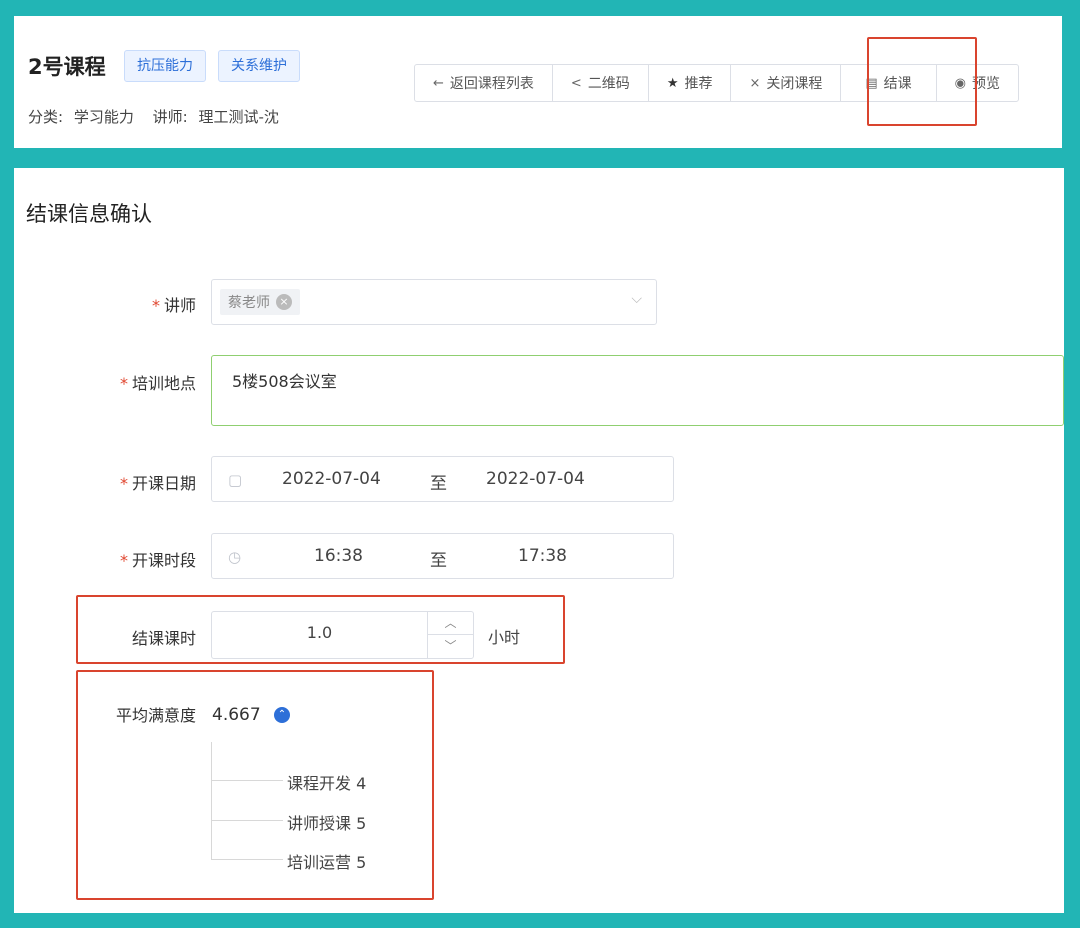 This screenshot has height=928, width=1080. I want to click on clock-icon: ◷, so click(235, 557).